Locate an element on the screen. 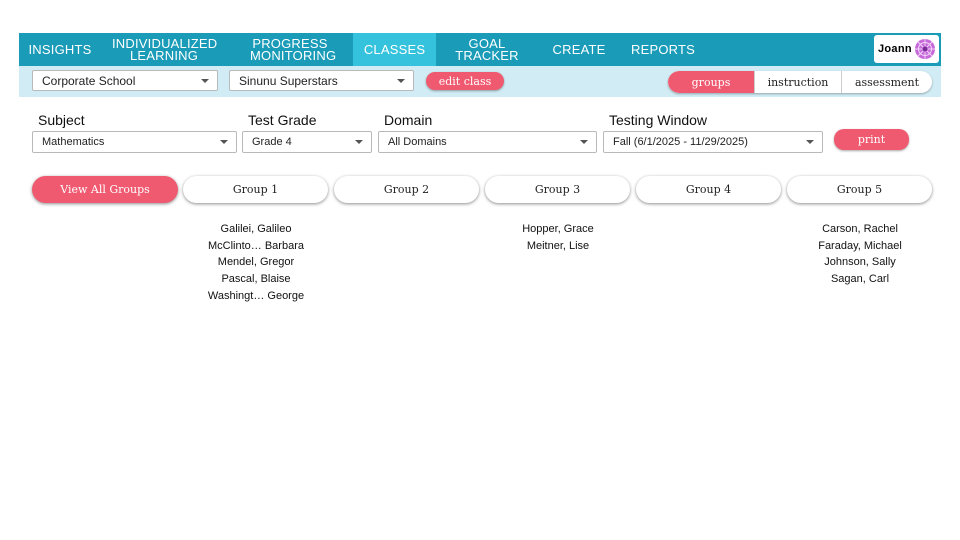 The height and width of the screenshot is (540, 960). test-grade-select: Grade 4 is located at coordinates (307, 142).